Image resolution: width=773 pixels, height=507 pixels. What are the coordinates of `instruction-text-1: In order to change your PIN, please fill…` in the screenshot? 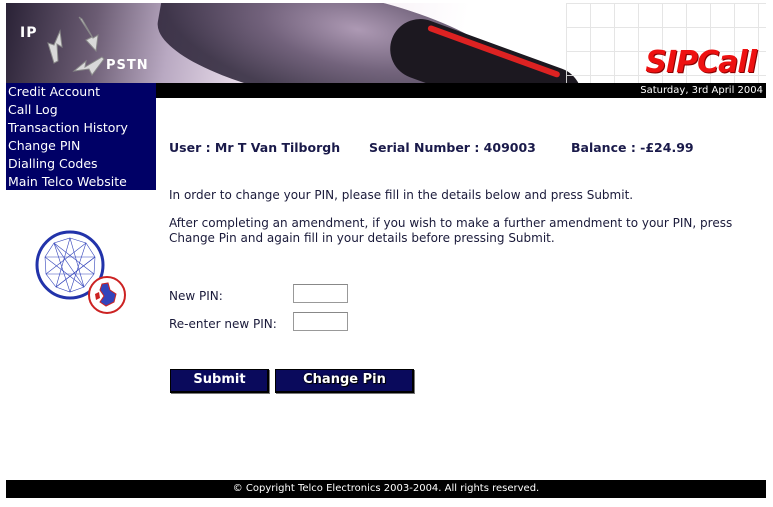 It's located at (401, 195).